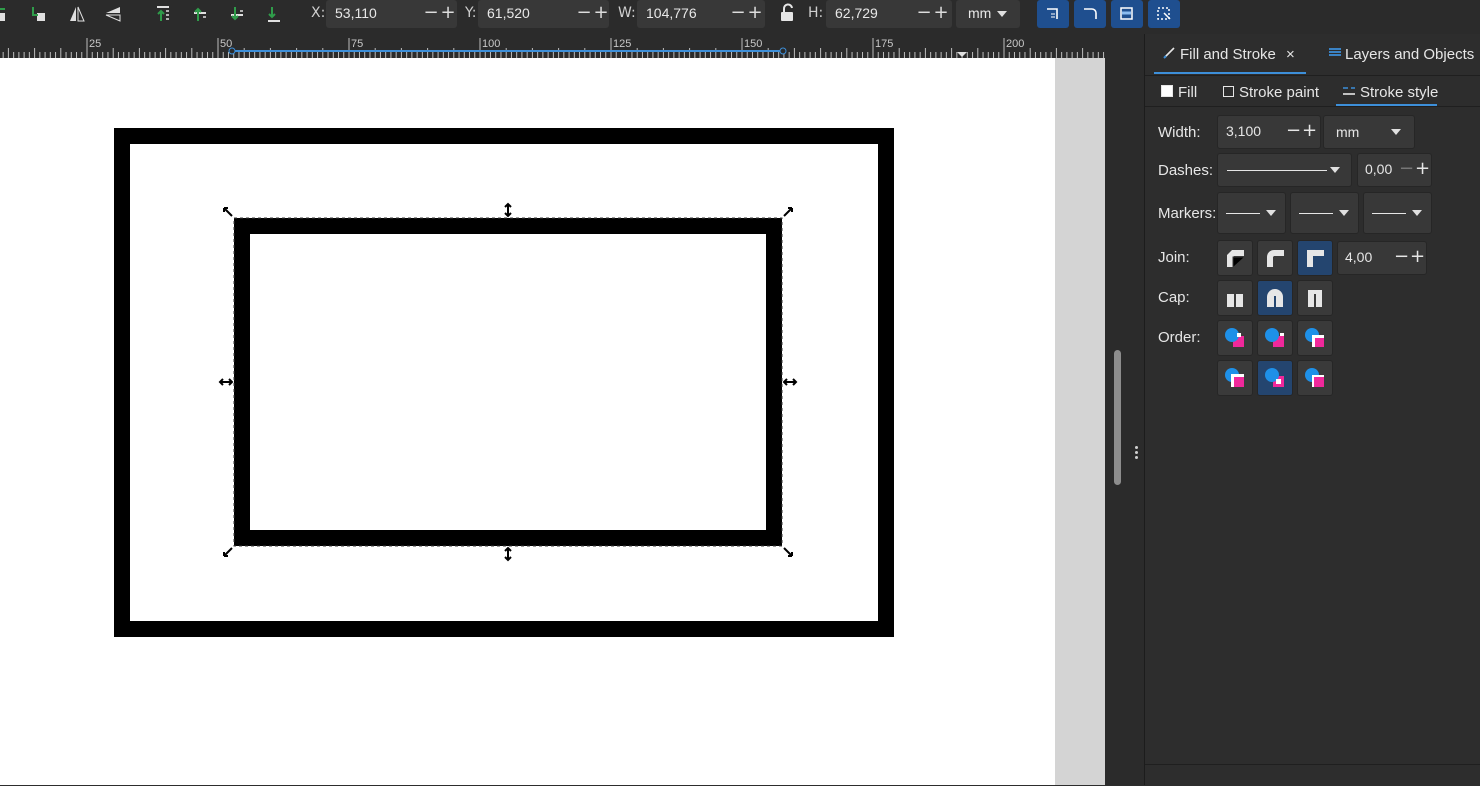  What do you see at coordinates (1369, 132) in the screenshot?
I see `width-unit-dropdown: mm` at bounding box center [1369, 132].